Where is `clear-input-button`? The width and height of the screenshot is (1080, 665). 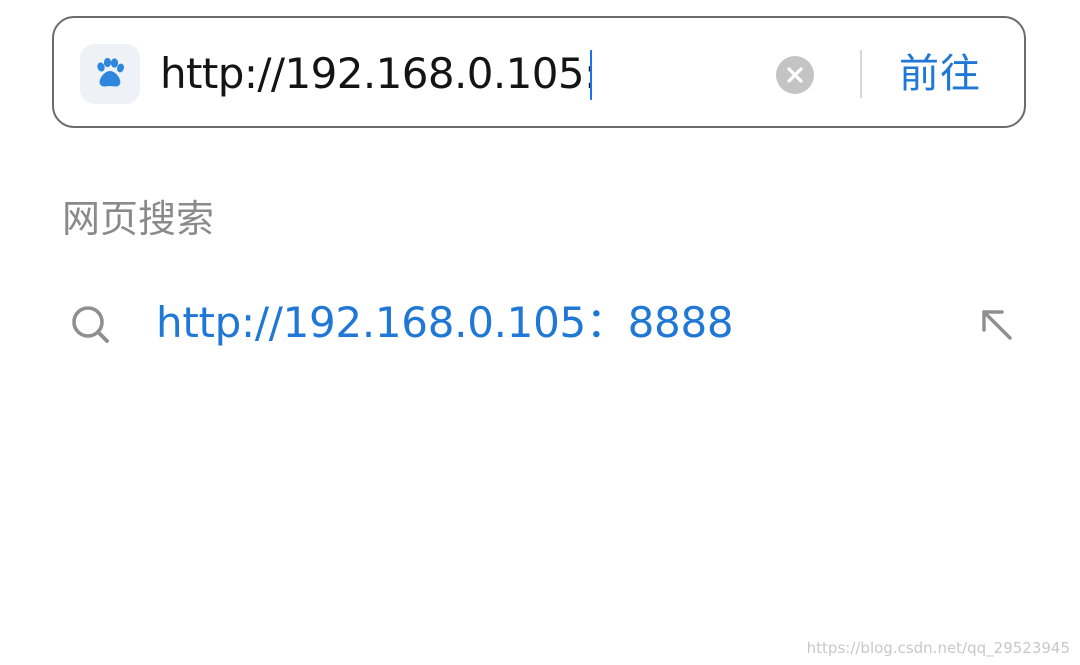 clear-input-button is located at coordinates (795, 75).